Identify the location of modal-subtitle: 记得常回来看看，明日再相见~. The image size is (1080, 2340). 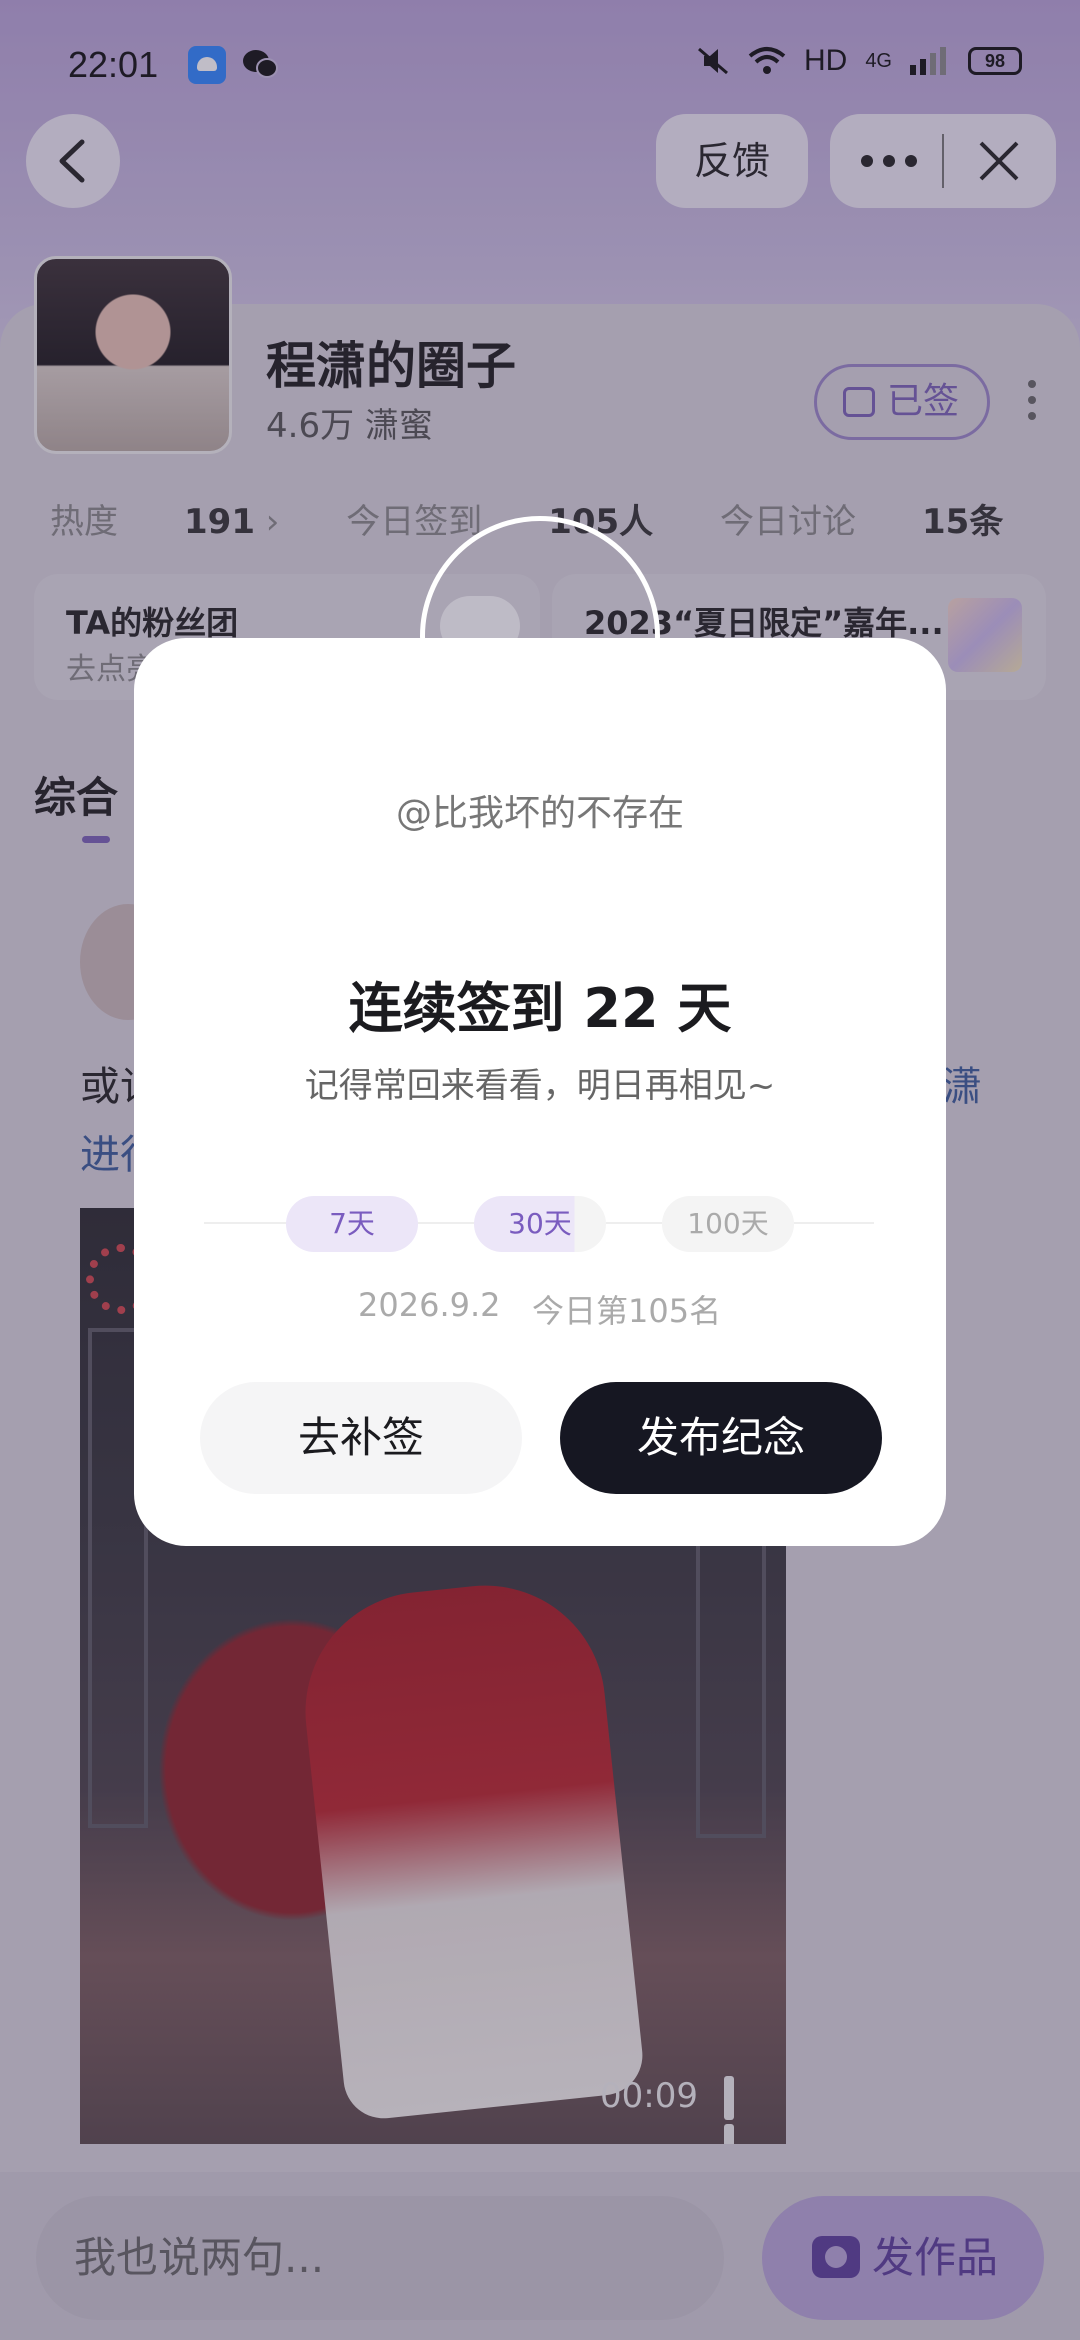
(540, 1086).